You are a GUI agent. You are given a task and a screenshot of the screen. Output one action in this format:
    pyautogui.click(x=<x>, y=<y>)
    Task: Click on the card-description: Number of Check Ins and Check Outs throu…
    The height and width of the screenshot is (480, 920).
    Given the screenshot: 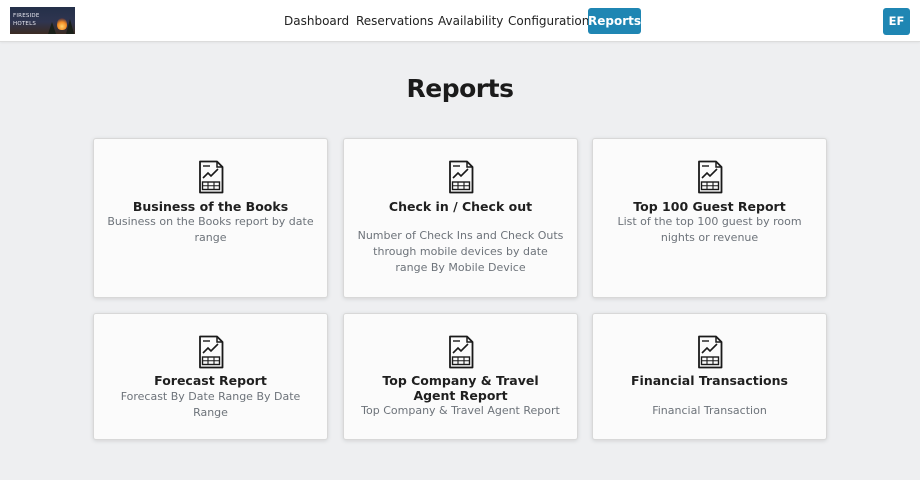 What is the action you would take?
    pyautogui.click(x=460, y=251)
    